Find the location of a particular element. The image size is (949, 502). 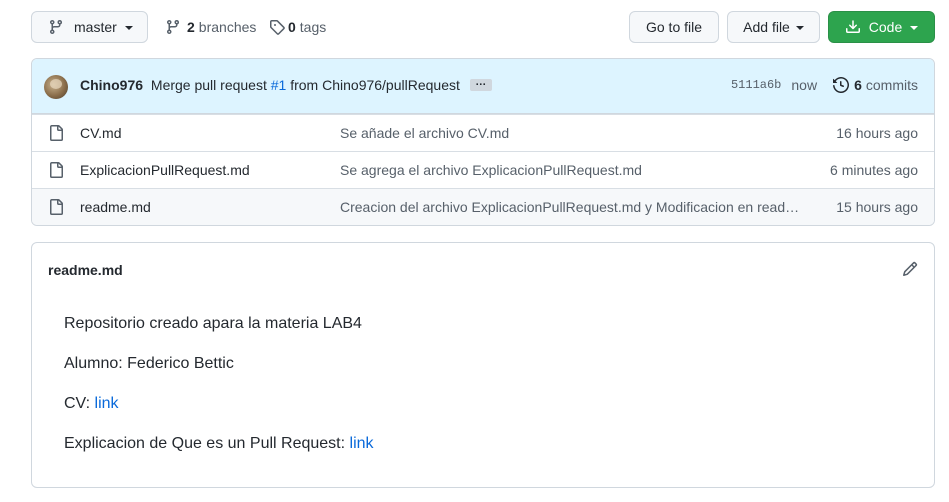

tags-label: tags is located at coordinates (313, 27).